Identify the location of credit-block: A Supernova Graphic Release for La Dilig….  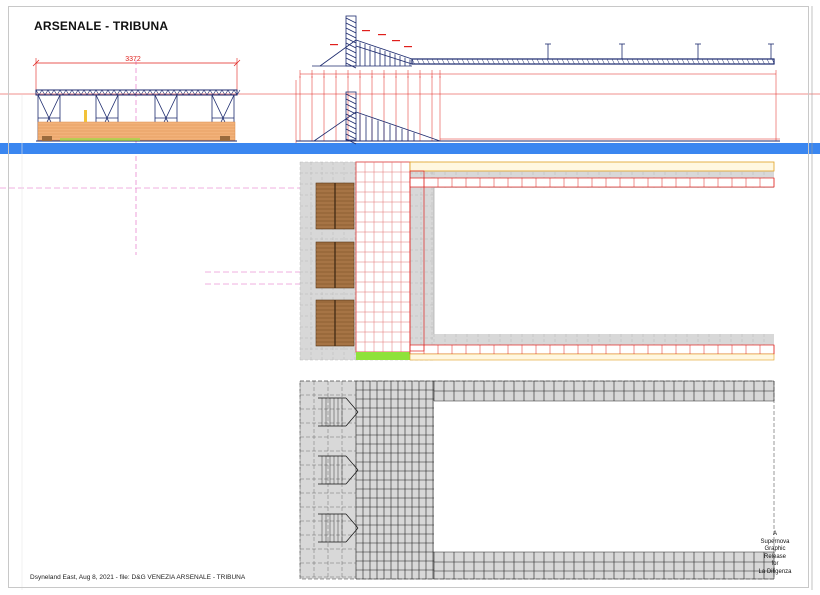
(775, 554).